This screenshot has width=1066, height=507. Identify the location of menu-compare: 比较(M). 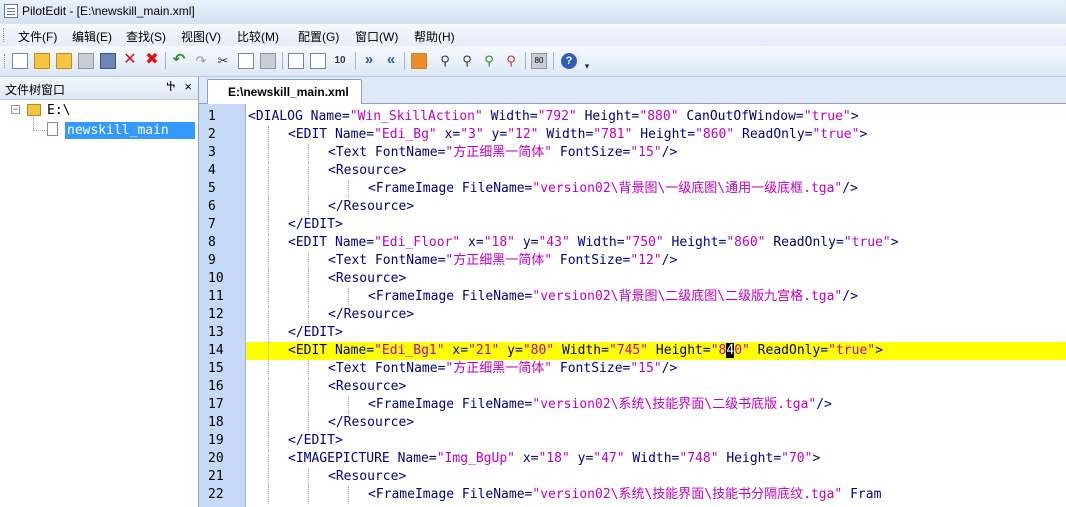
(258, 36).